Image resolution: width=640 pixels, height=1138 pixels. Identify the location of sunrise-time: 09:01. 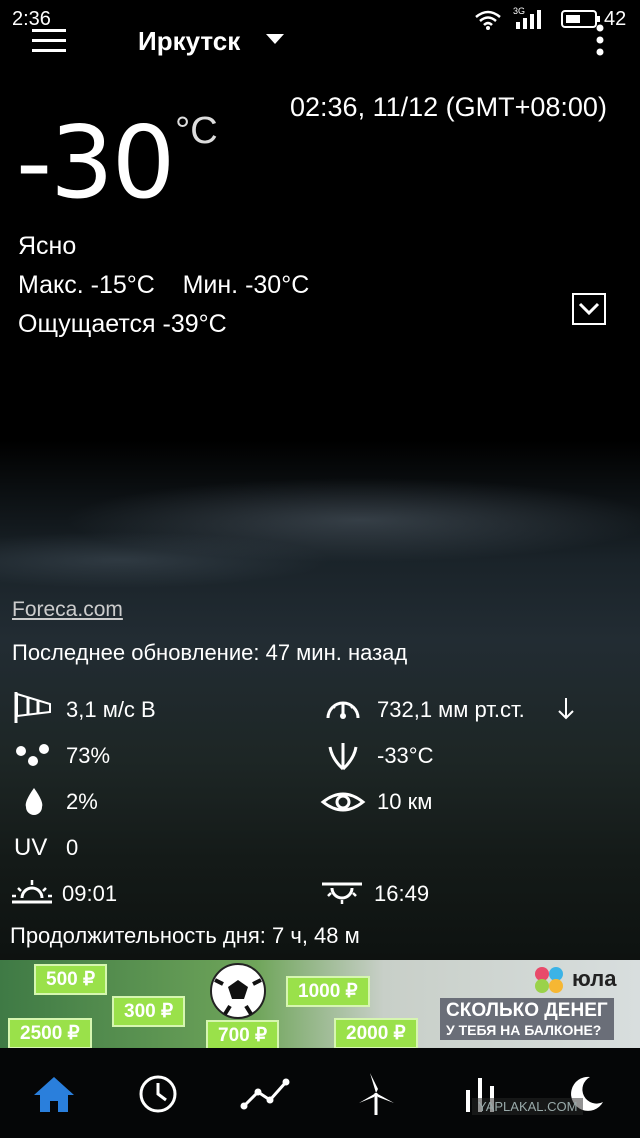
(90, 893).